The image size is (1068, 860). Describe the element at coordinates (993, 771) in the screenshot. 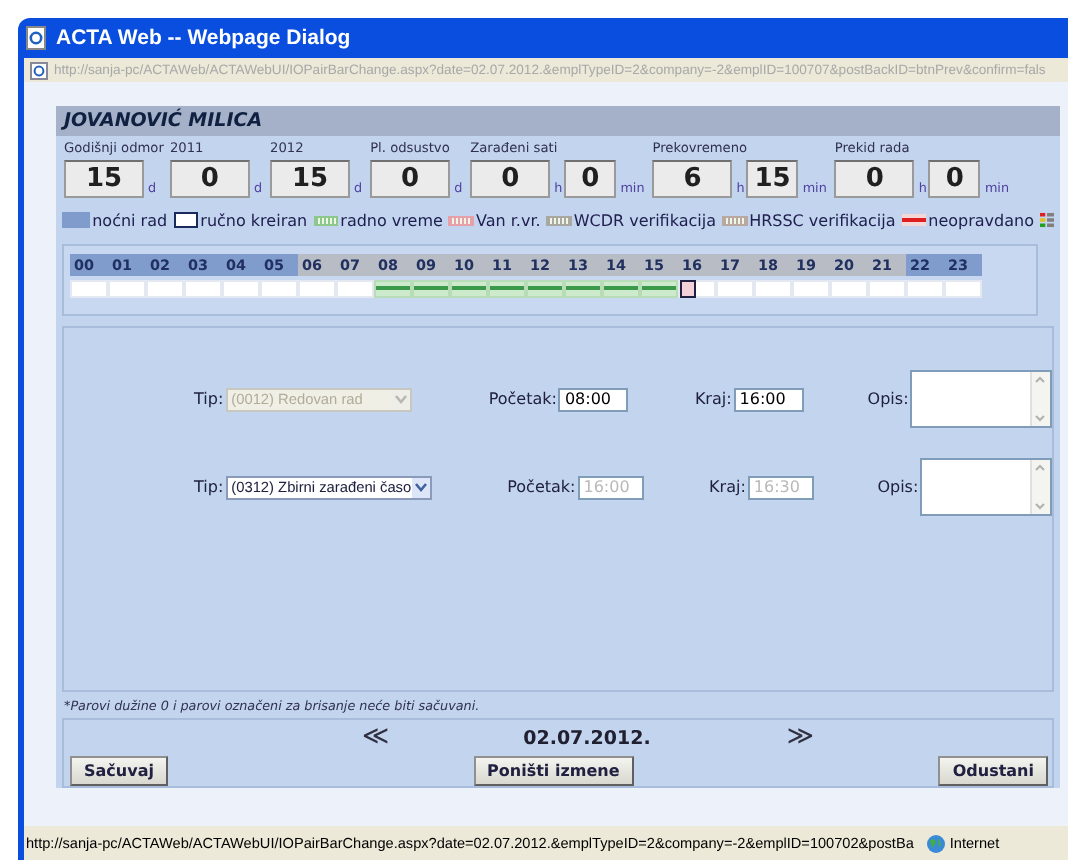

I see `cancel-button: Odustani` at that location.